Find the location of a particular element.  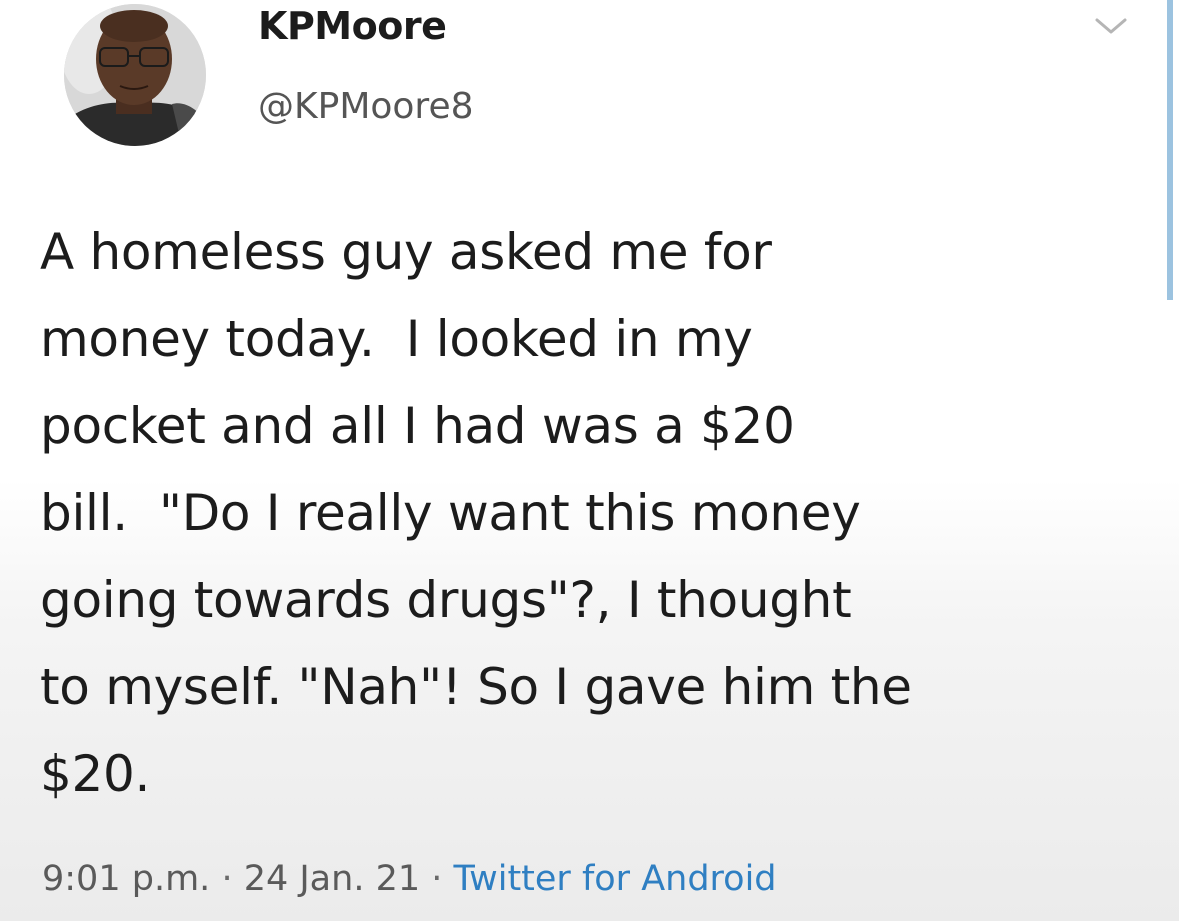

scroll-indicator is located at coordinates (1170, 150).